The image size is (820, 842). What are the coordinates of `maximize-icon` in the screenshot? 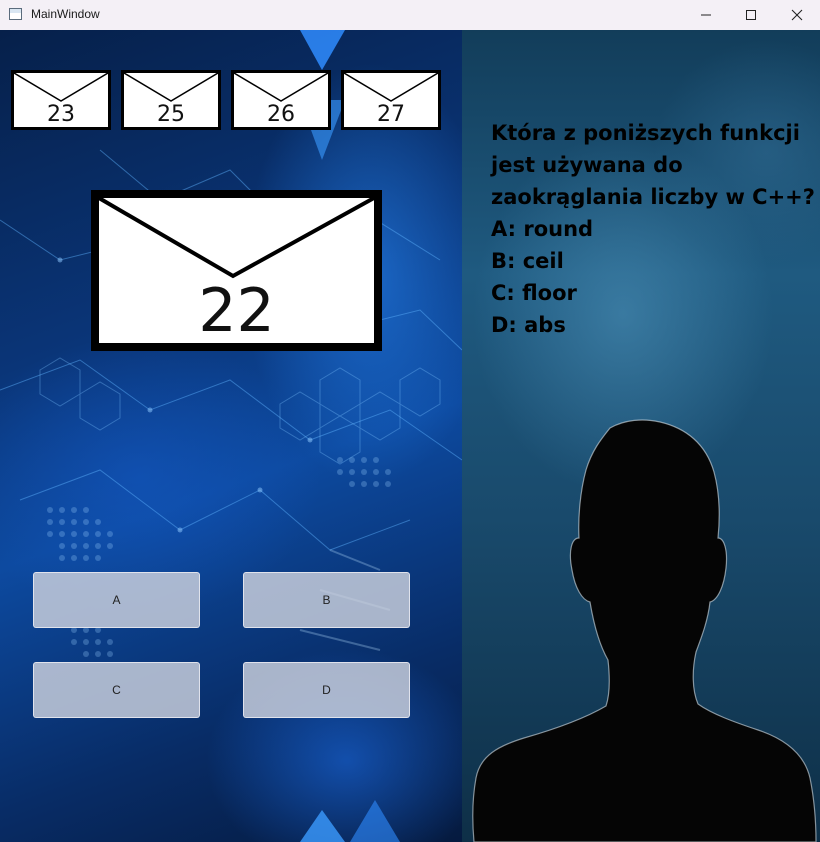 It's located at (751, 15).